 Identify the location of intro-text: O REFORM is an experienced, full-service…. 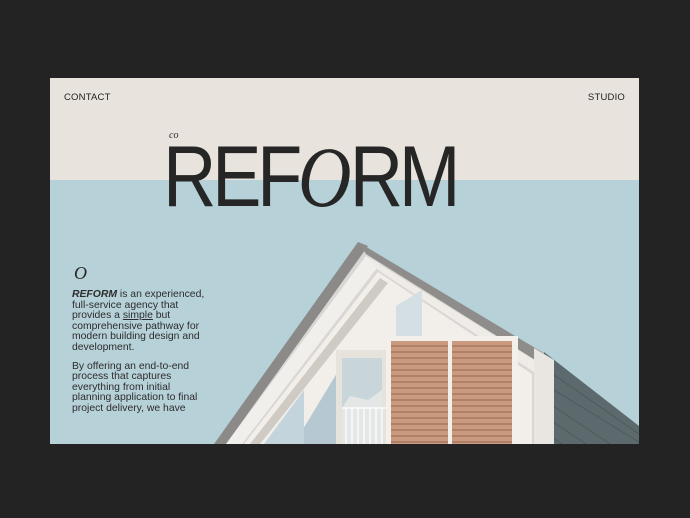
(142, 343).